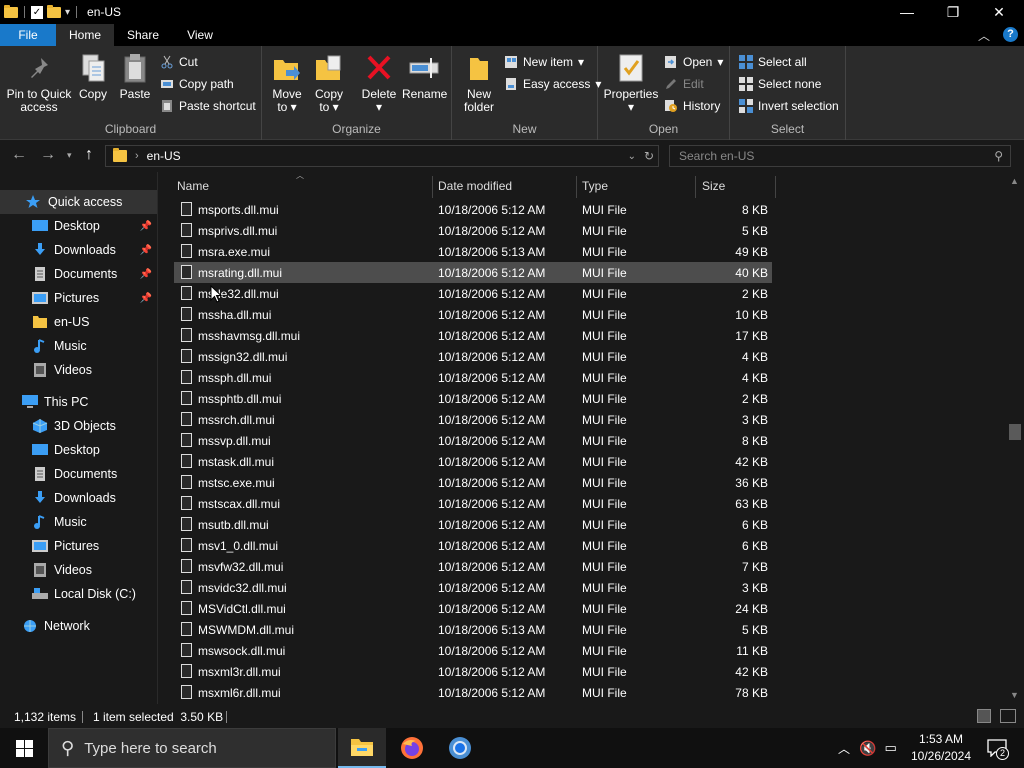 This screenshot has width=1024, height=768. I want to click on nav-pc-item-pictures: Pictures, so click(78, 546).